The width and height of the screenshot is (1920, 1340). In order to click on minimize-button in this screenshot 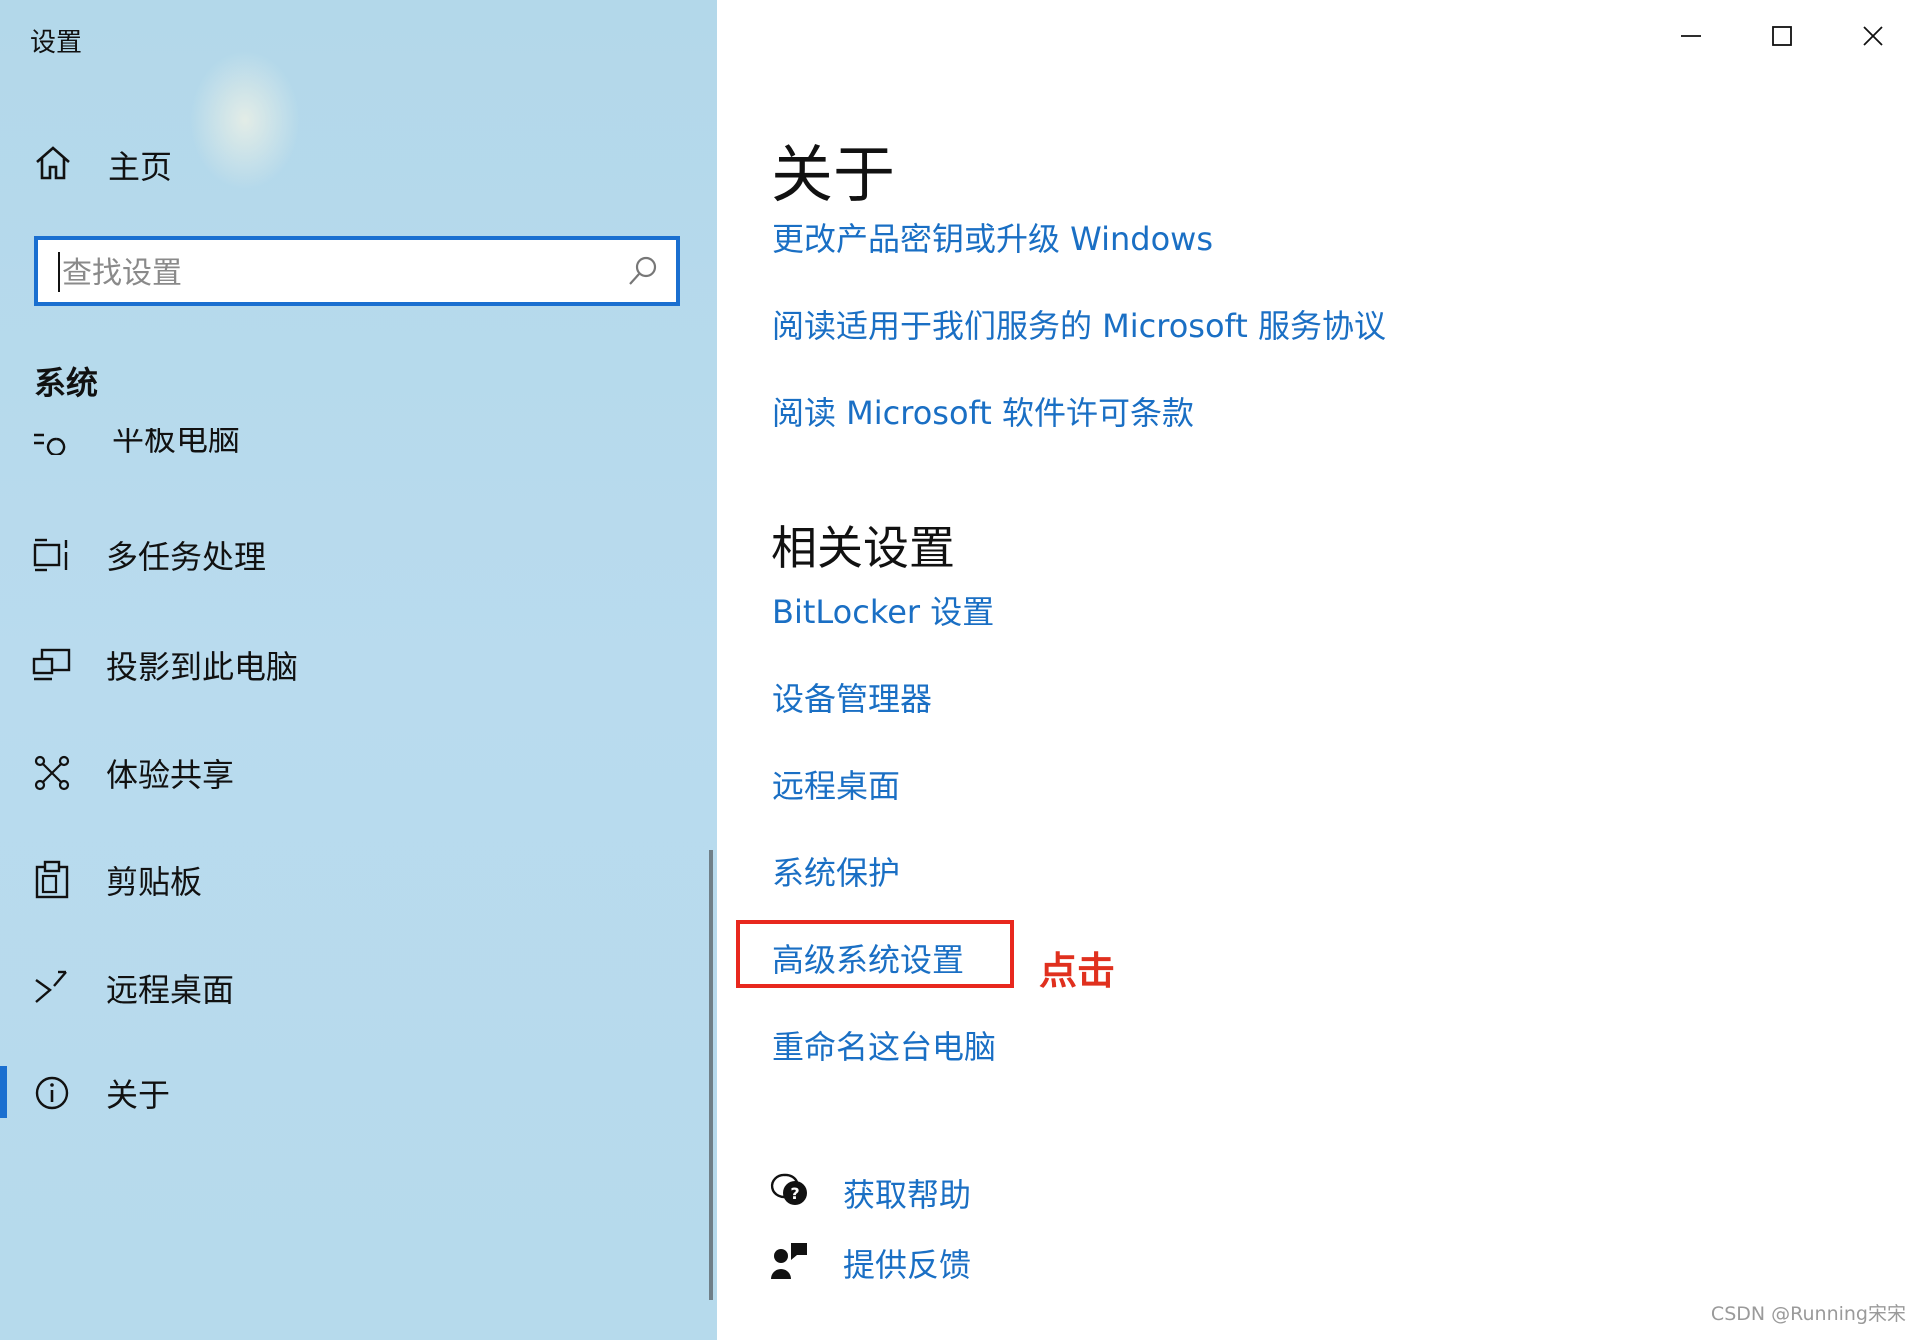, I will do `click(1691, 38)`.